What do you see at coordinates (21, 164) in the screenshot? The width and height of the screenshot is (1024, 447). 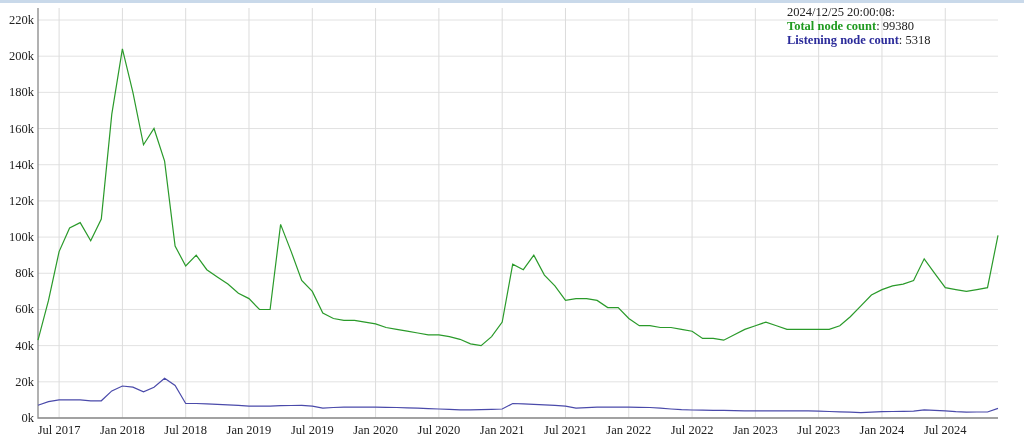 I see `axis-tick-label: 140k` at bounding box center [21, 164].